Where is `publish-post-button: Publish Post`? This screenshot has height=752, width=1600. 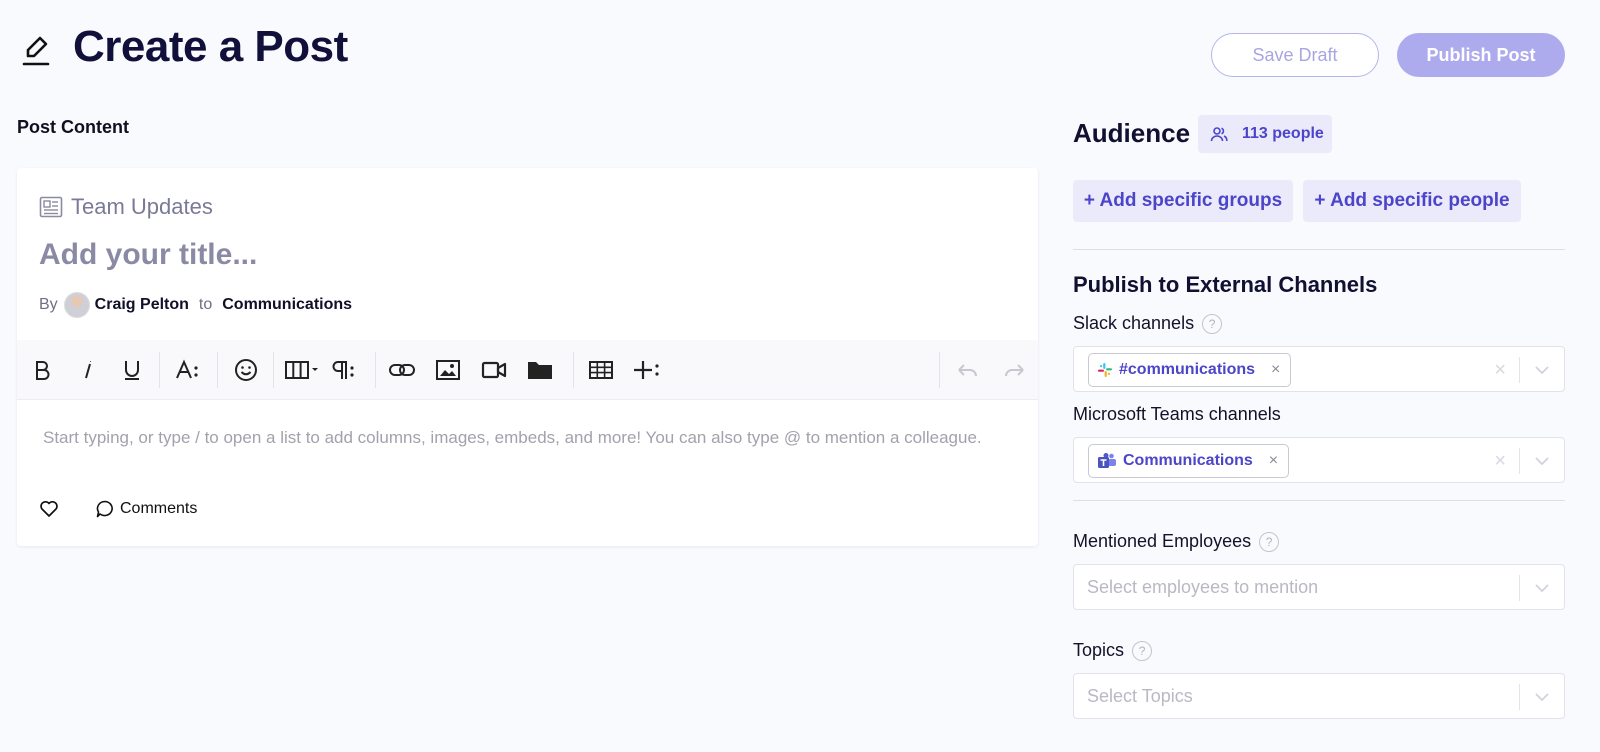
publish-post-button: Publish Post is located at coordinates (1481, 55).